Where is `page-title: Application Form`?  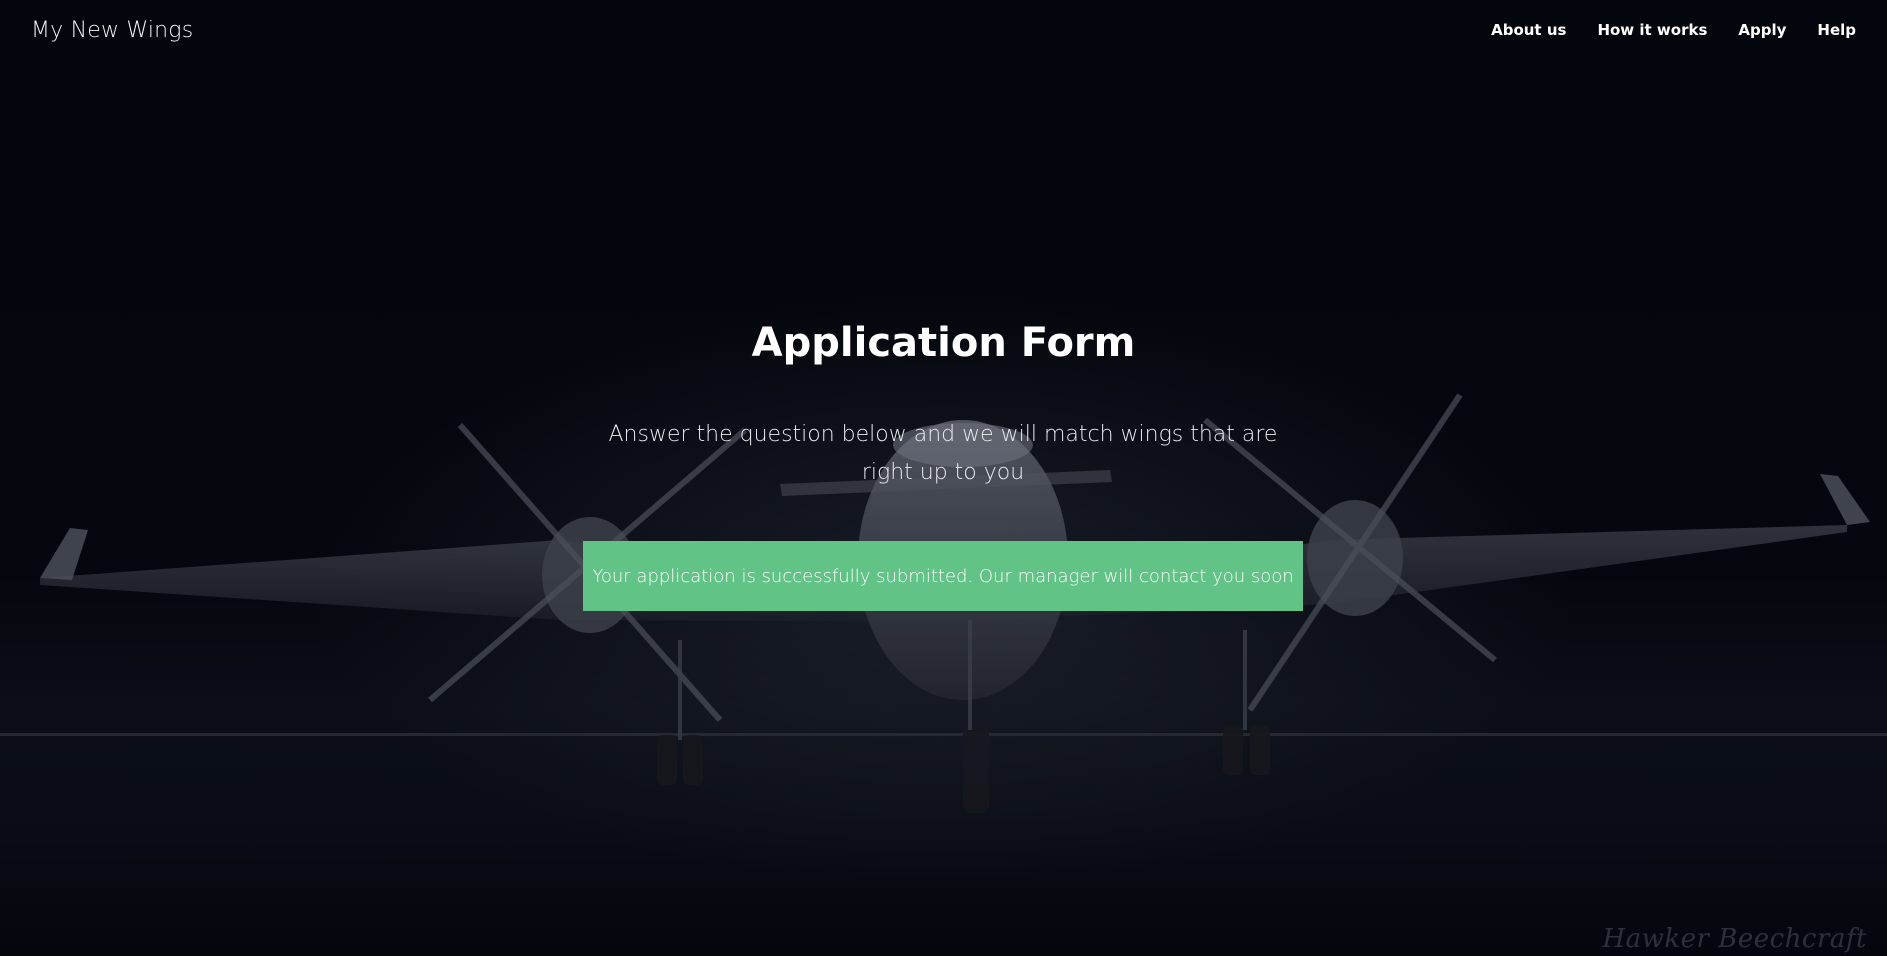 page-title: Application Form is located at coordinates (943, 343).